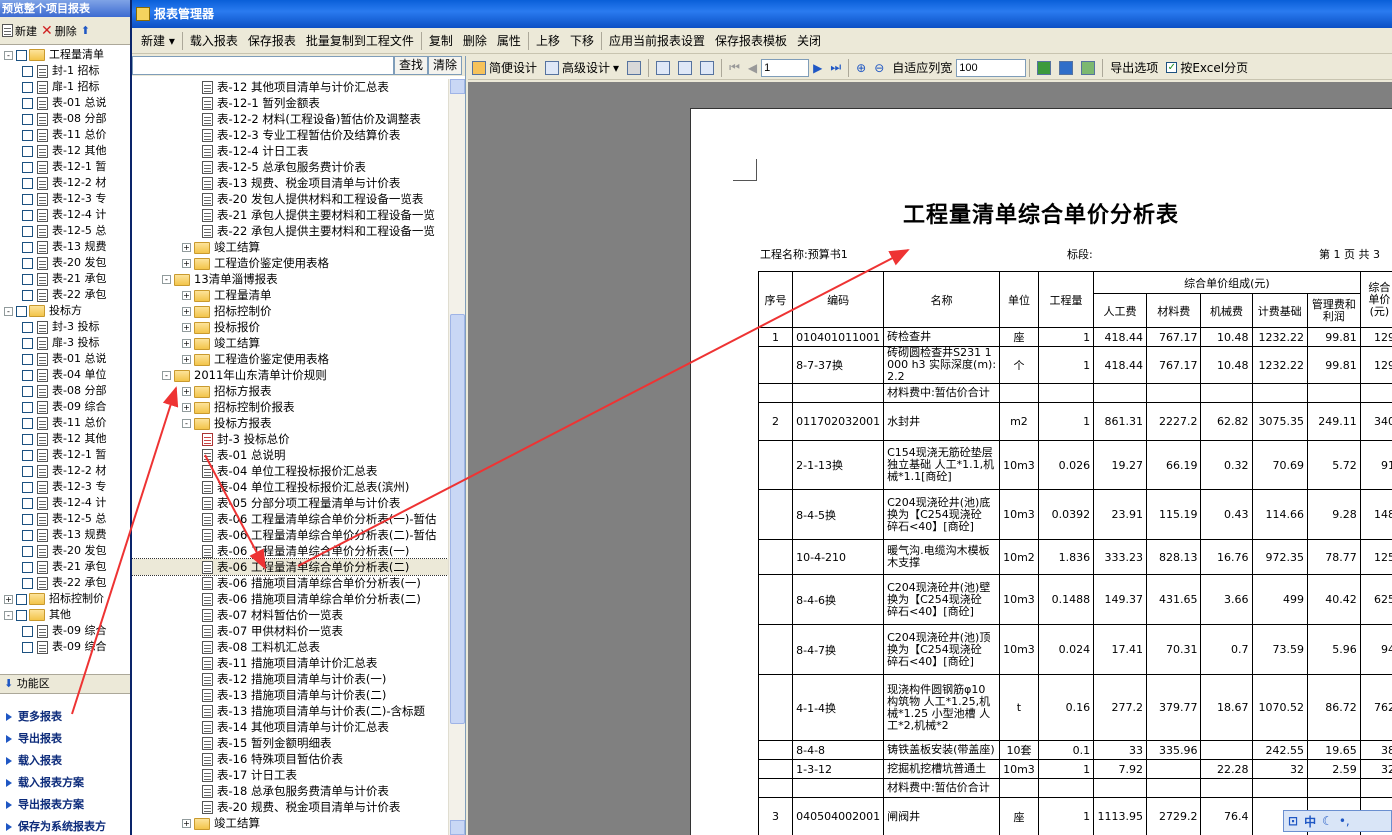 This screenshot has width=1392, height=835. I want to click on tree-report-item: 表-12-2 材, so click(65, 471).